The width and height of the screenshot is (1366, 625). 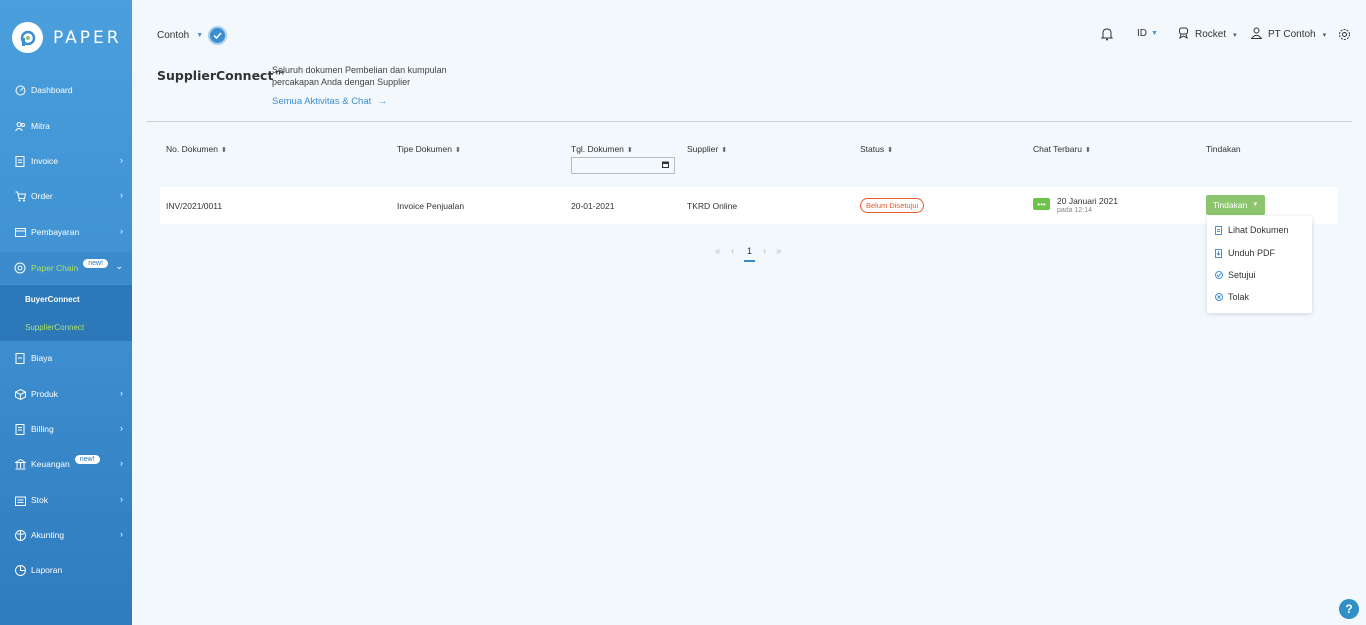 I want to click on sidebar-item-dashboard: Dashboard, so click(x=66, y=90).